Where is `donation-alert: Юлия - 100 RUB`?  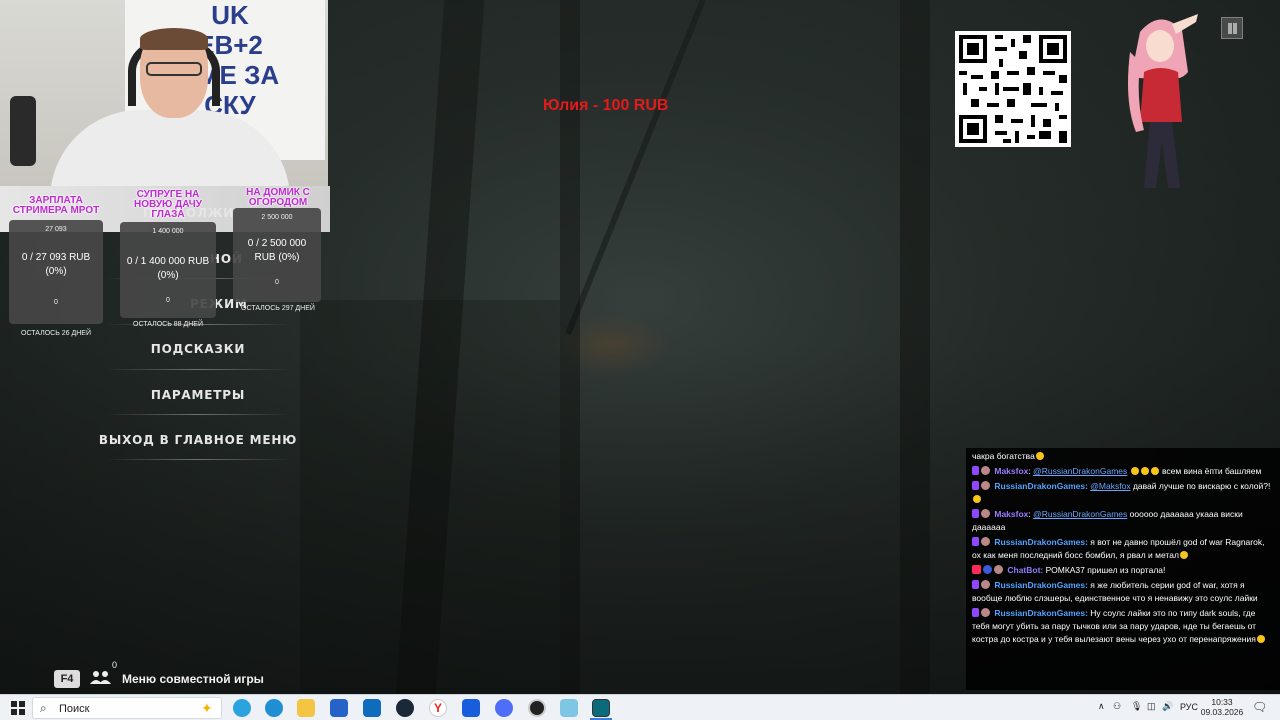
donation-alert: Юлия - 100 RUB is located at coordinates (606, 105).